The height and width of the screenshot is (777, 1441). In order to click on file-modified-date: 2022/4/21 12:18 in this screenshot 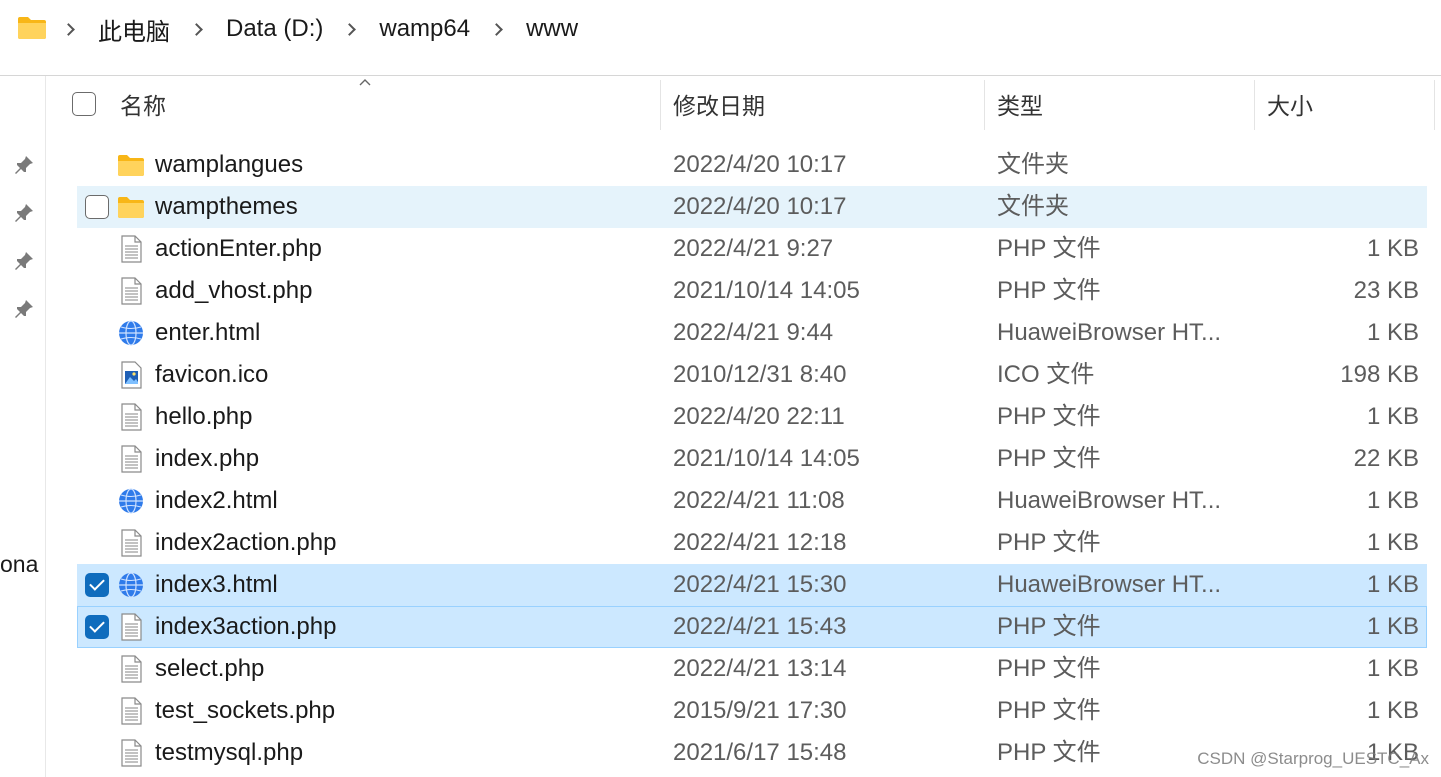, I will do `click(760, 542)`.